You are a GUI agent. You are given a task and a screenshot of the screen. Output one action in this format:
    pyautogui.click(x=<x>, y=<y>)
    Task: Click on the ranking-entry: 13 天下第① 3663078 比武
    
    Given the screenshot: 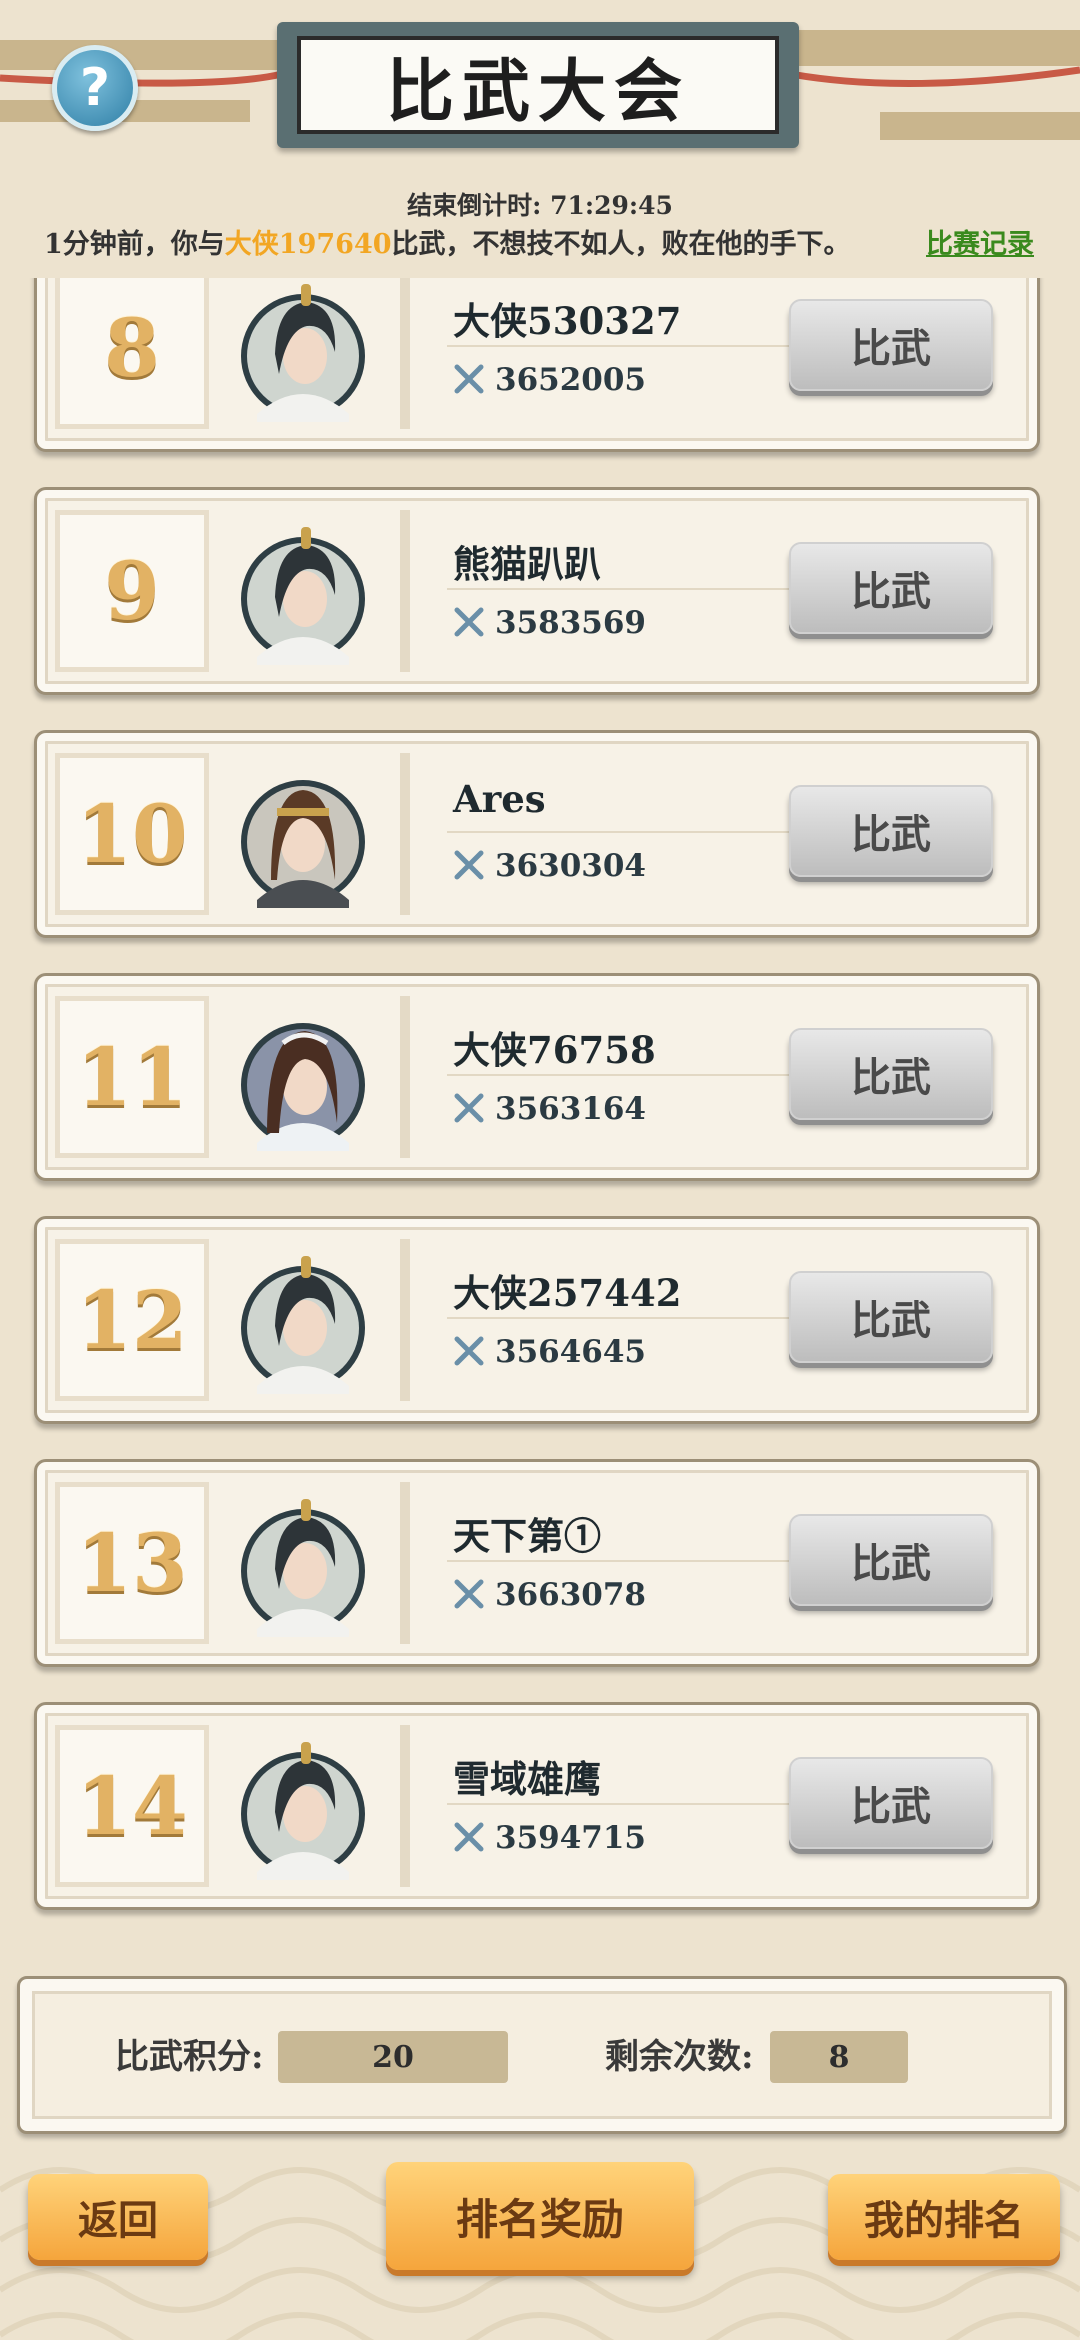 What is the action you would take?
    pyautogui.click(x=537, y=1563)
    